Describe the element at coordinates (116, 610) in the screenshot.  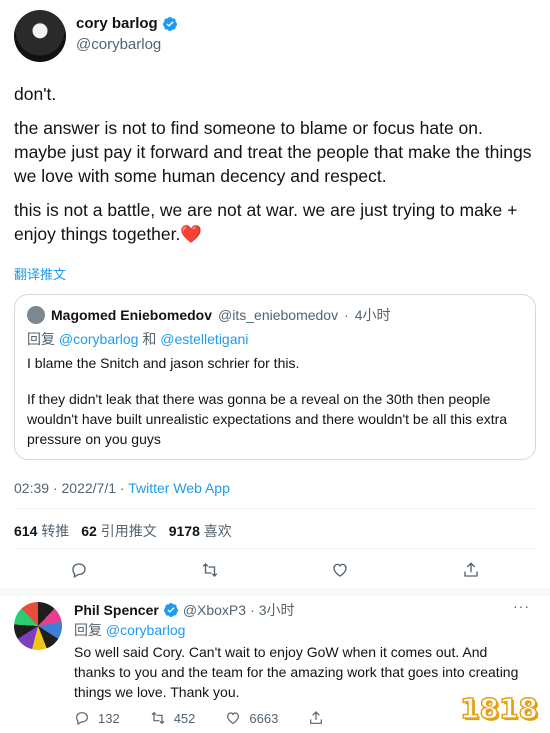
I see `reply-author-name: Phil Spencer` at that location.